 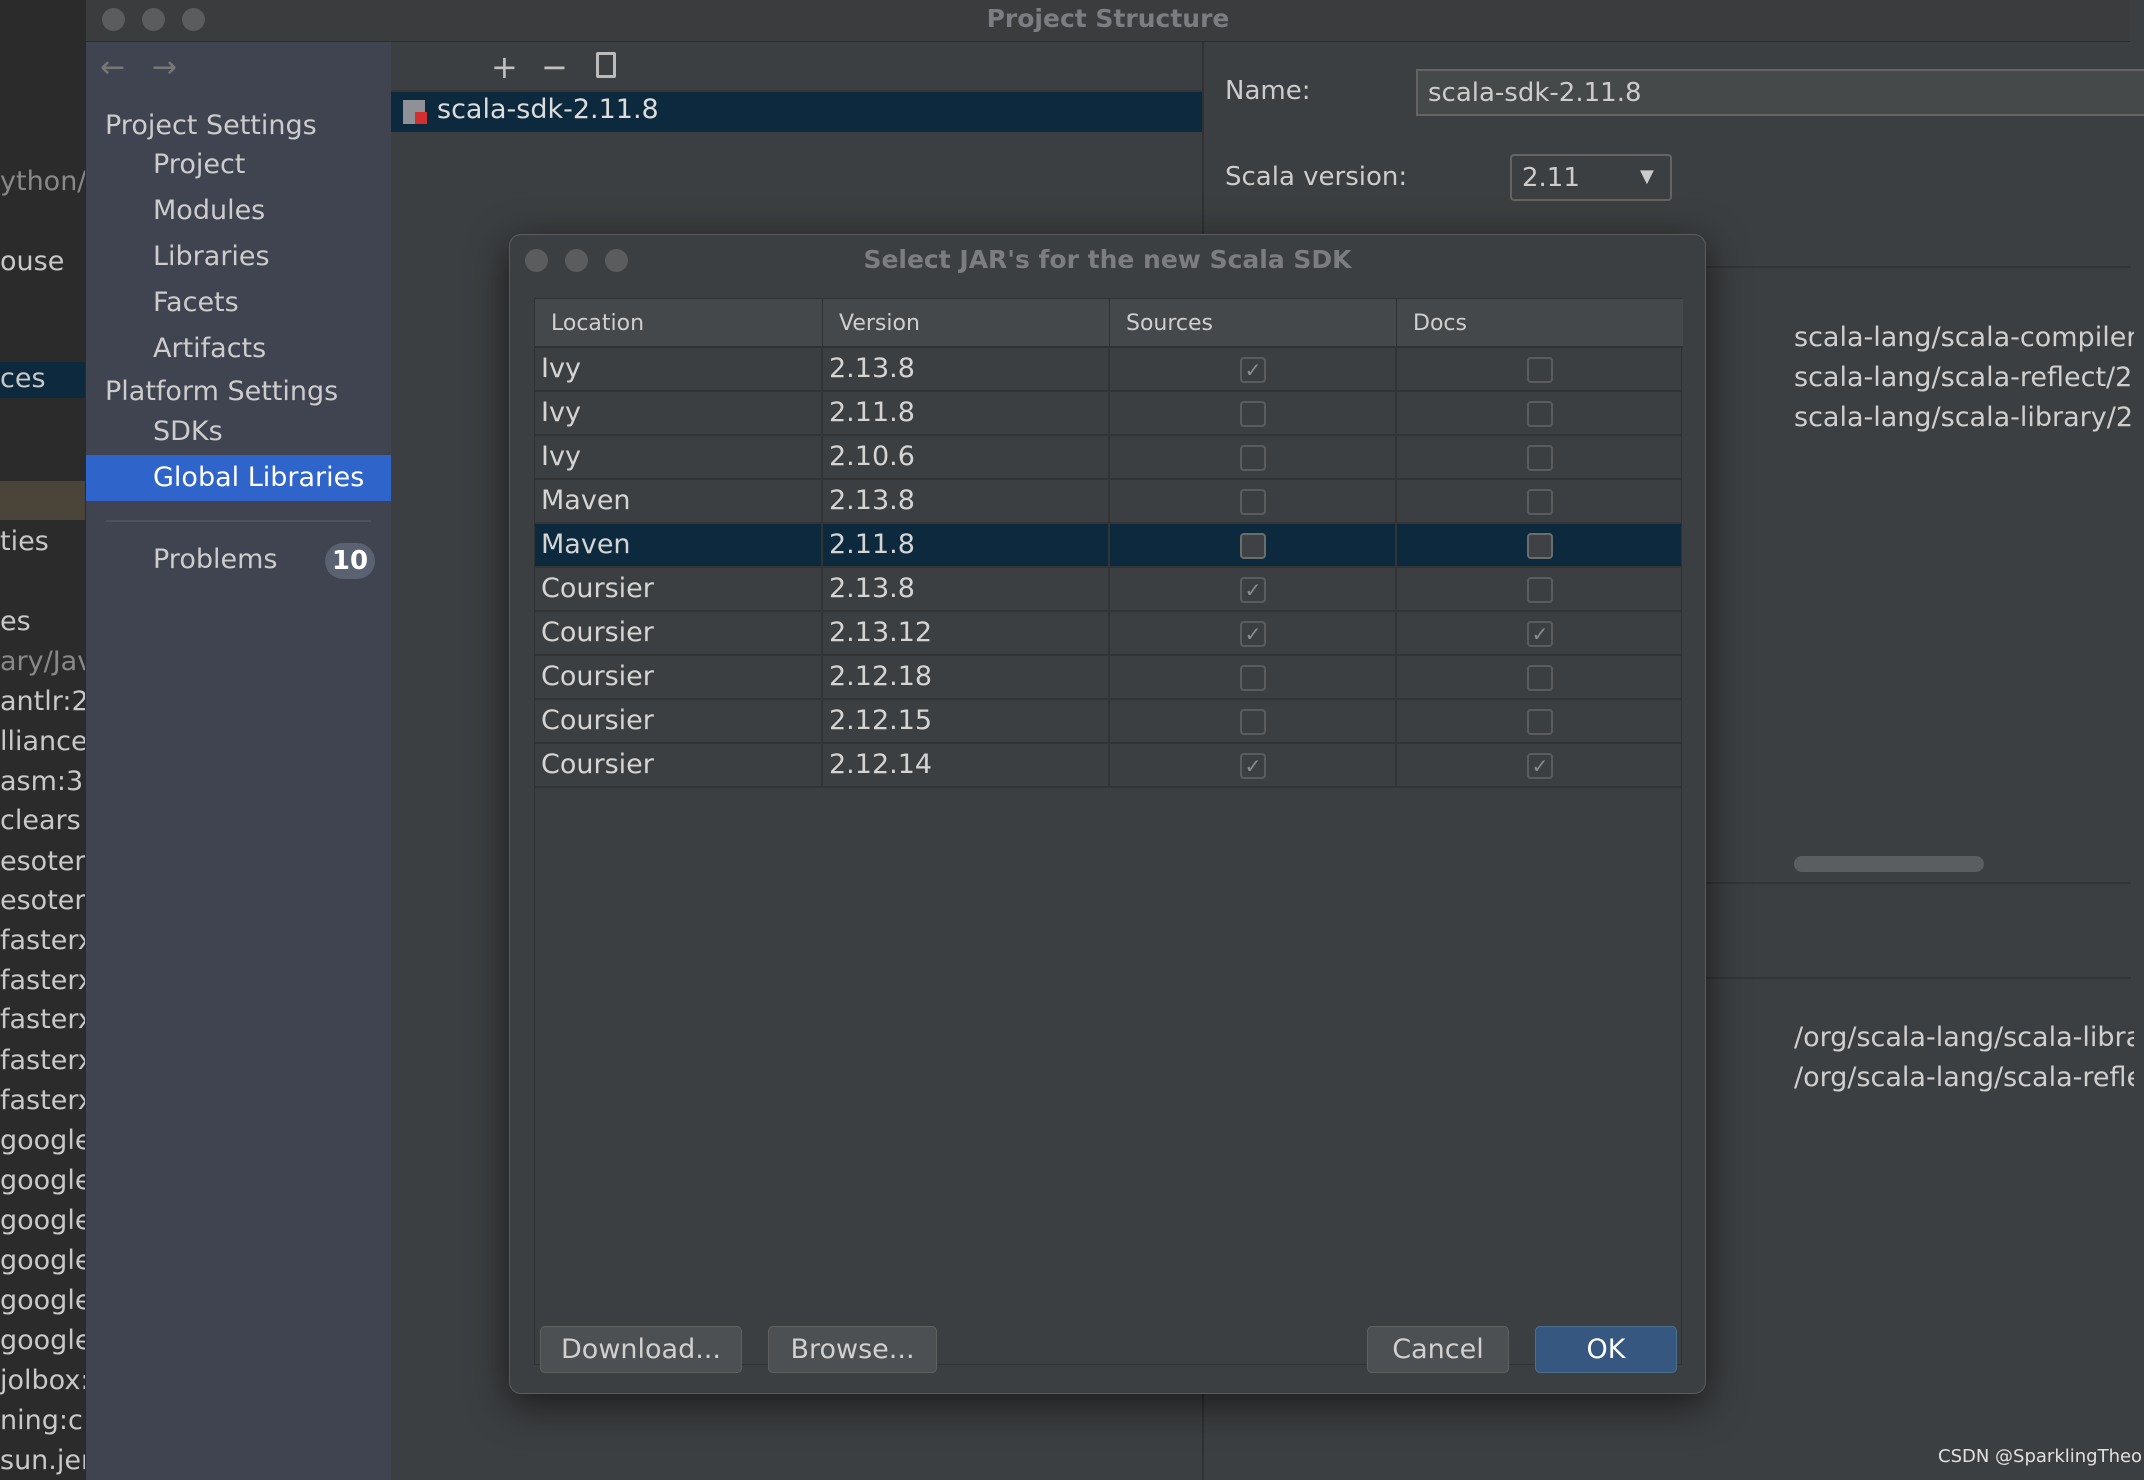 I want to click on table-row: Coursier 2.12.14 ✓ ✓, so click(x=1108, y=766).